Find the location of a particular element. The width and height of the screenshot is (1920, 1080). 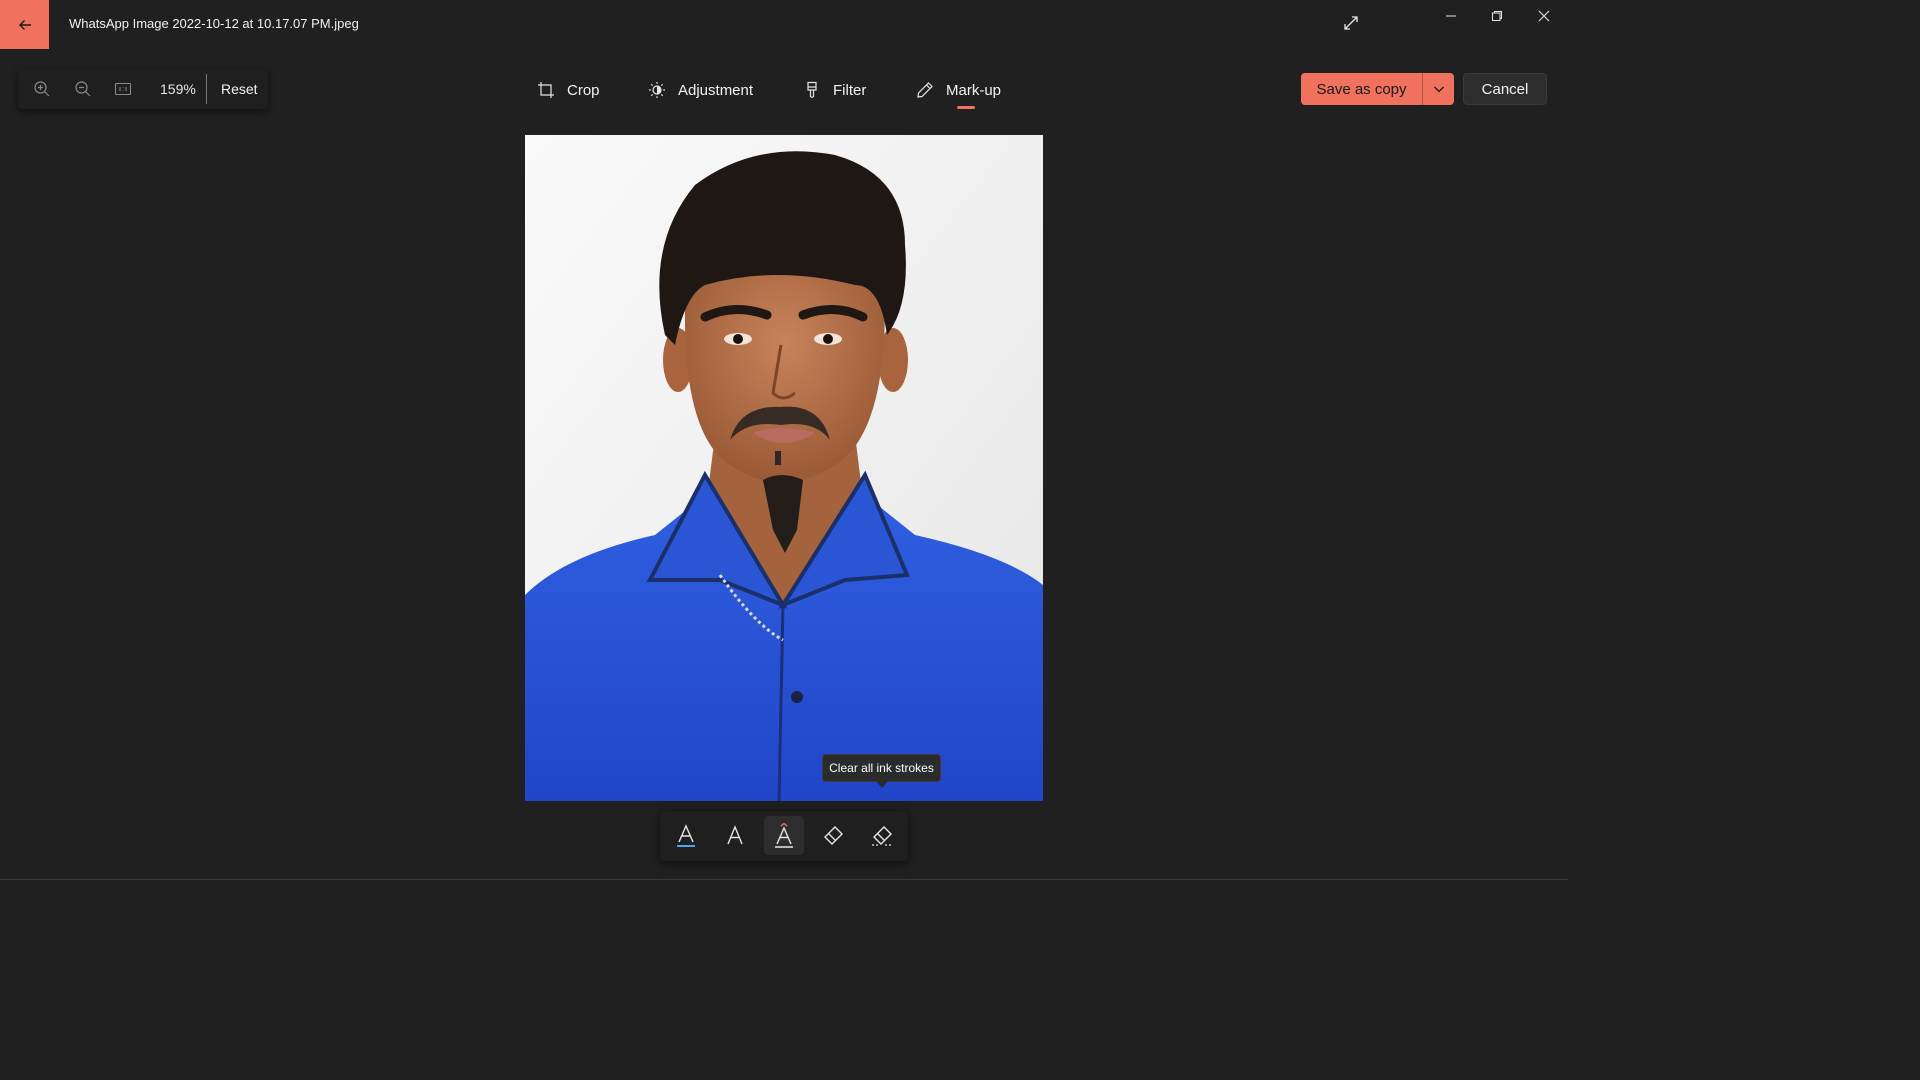

close-button is located at coordinates (1544, 16).